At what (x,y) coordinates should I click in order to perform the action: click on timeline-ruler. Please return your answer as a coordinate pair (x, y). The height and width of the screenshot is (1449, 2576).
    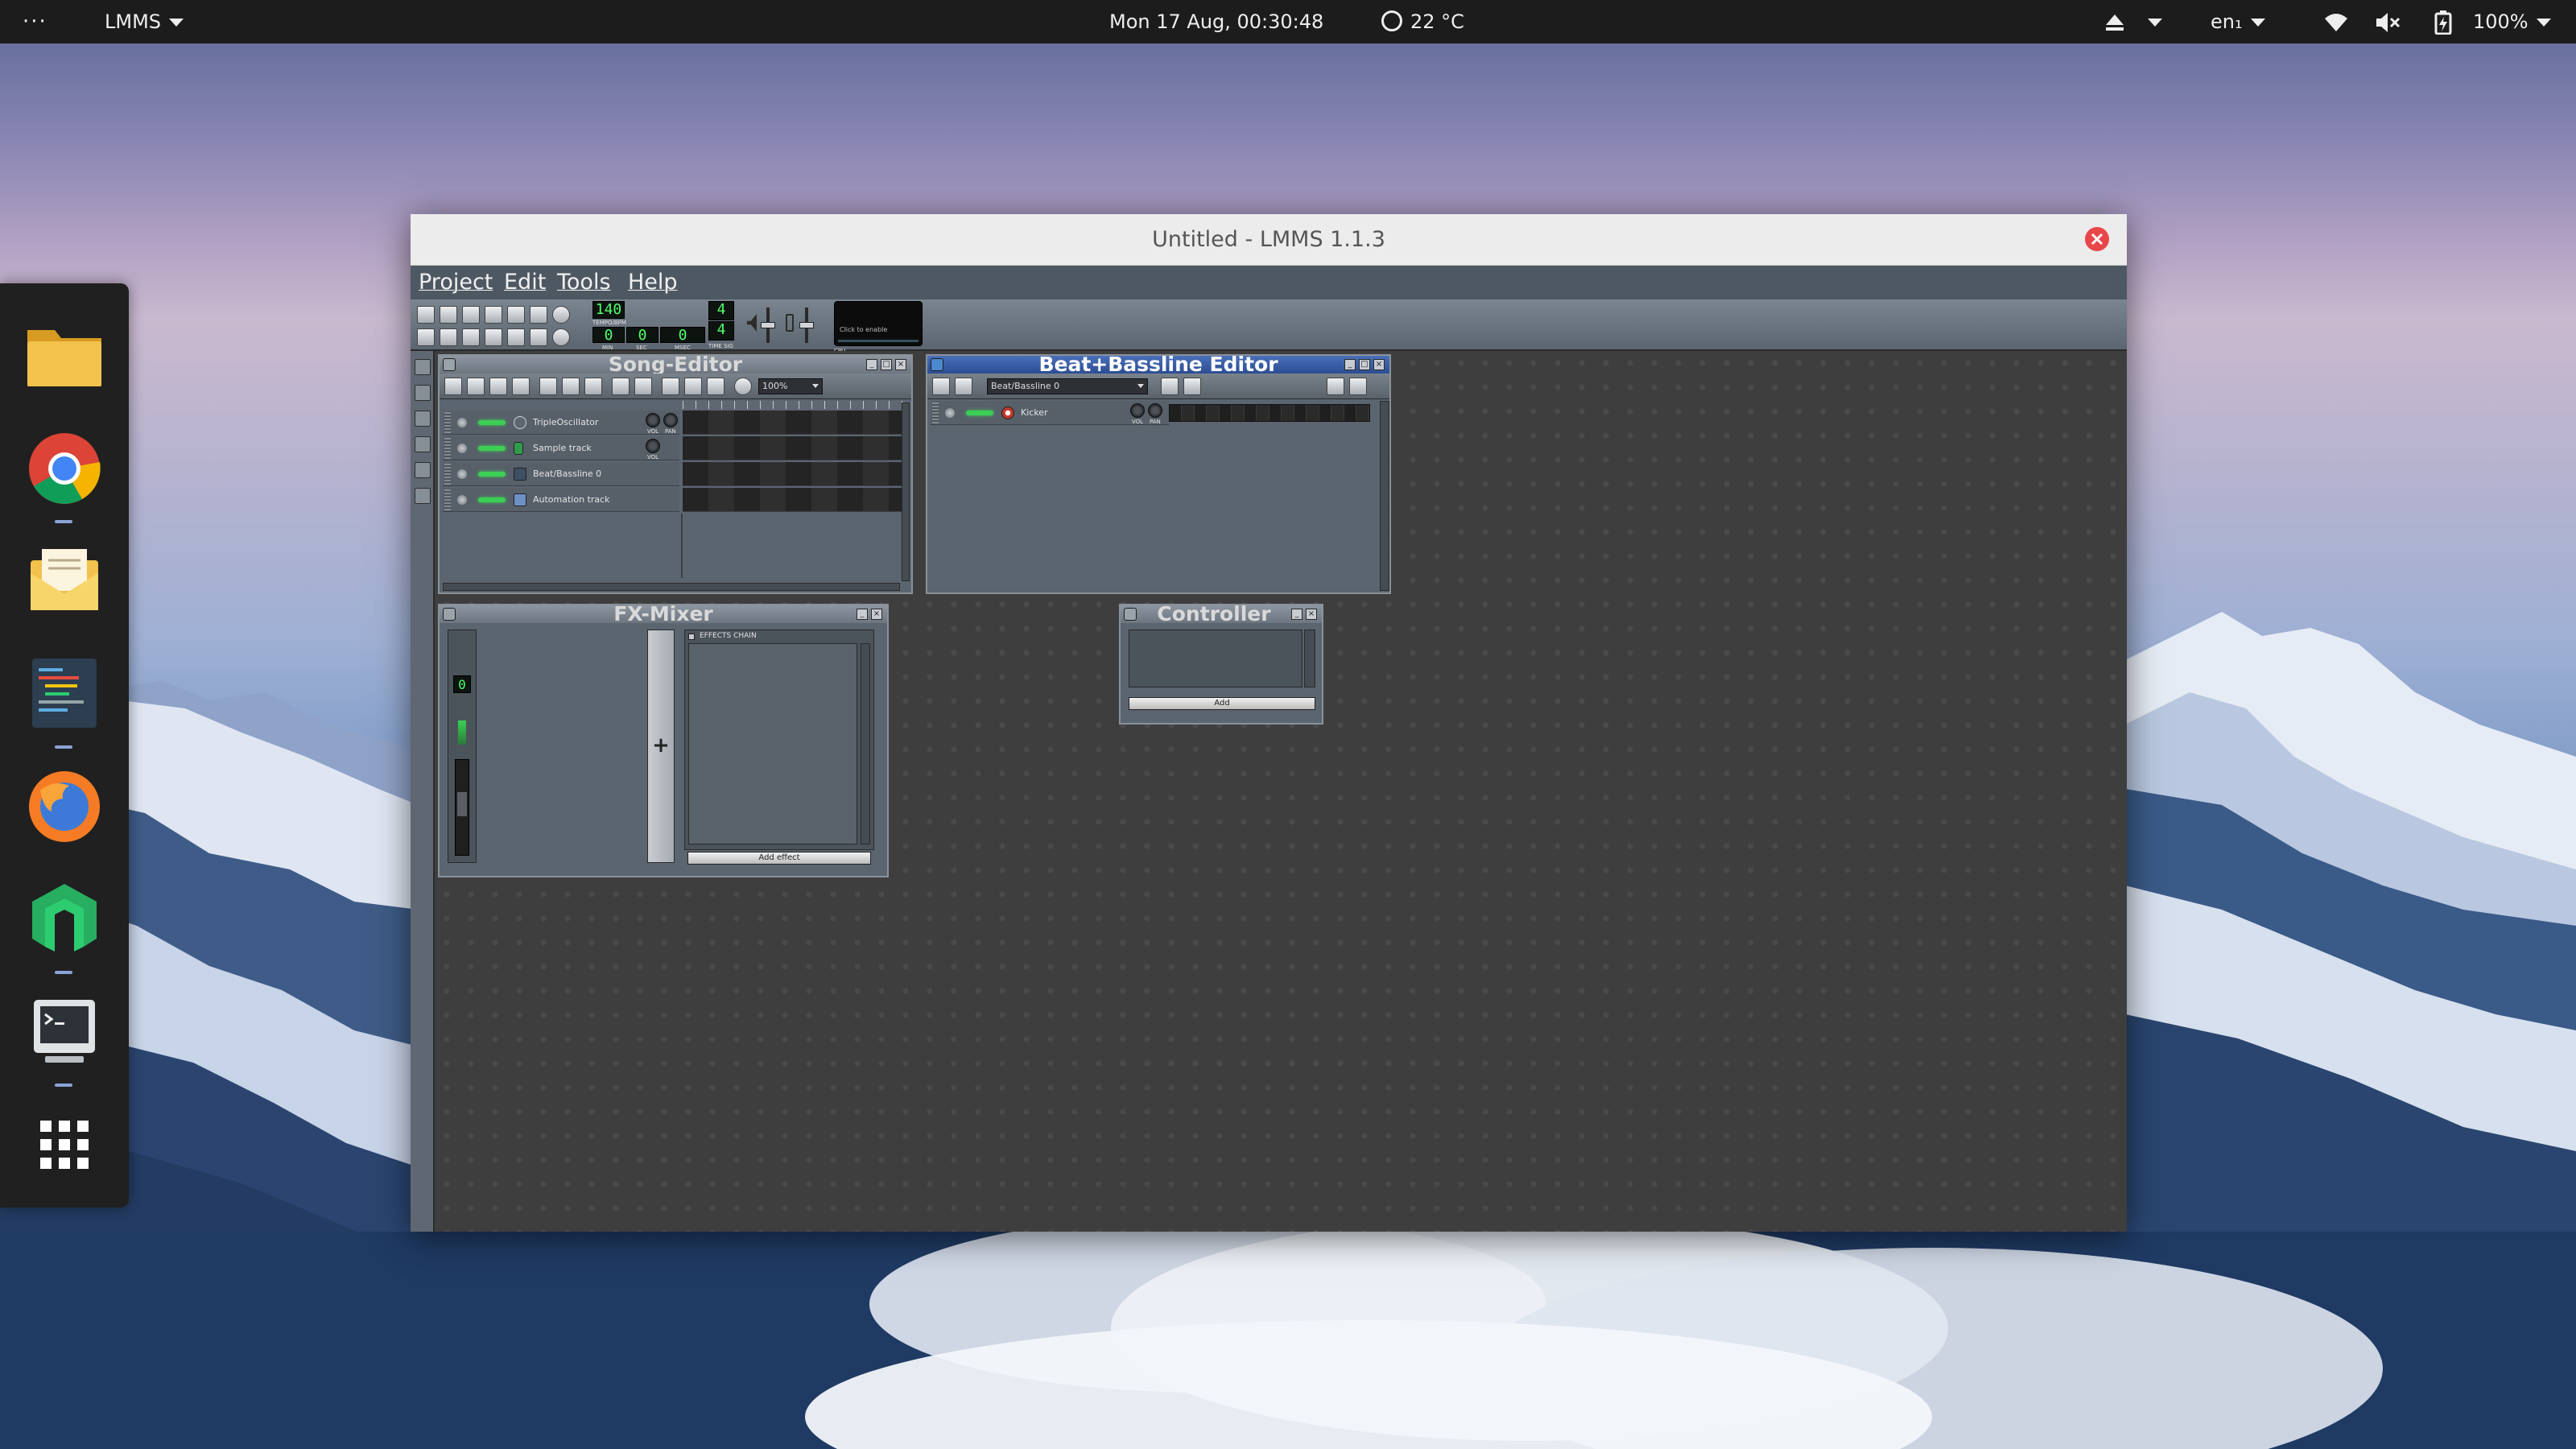
    Looking at the image, I should click on (794, 405).